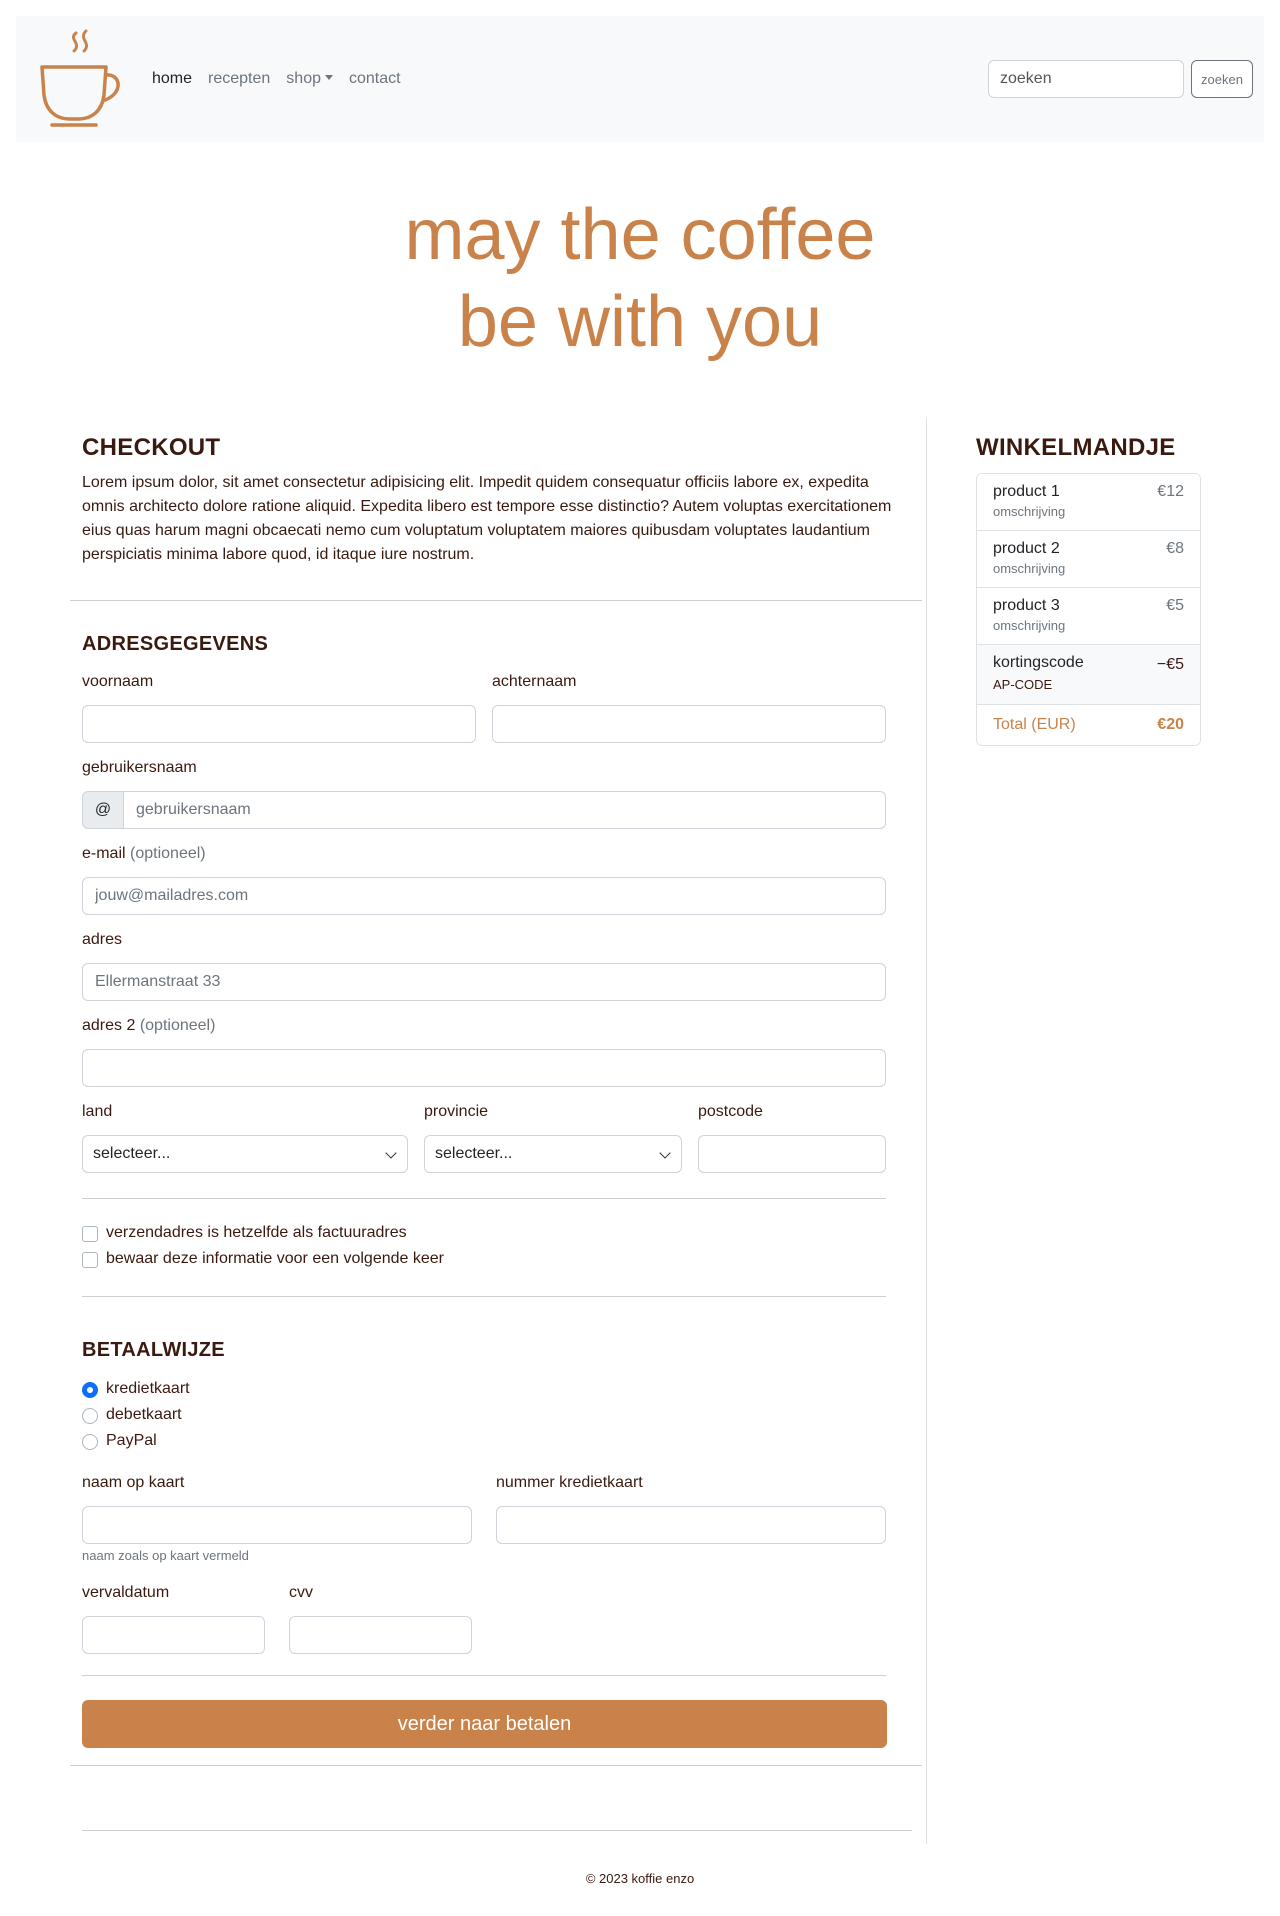 This screenshot has width=1280, height=1916. What do you see at coordinates (1088, 725) in the screenshot?
I see `cart-total-row: Total (EUR) €20` at bounding box center [1088, 725].